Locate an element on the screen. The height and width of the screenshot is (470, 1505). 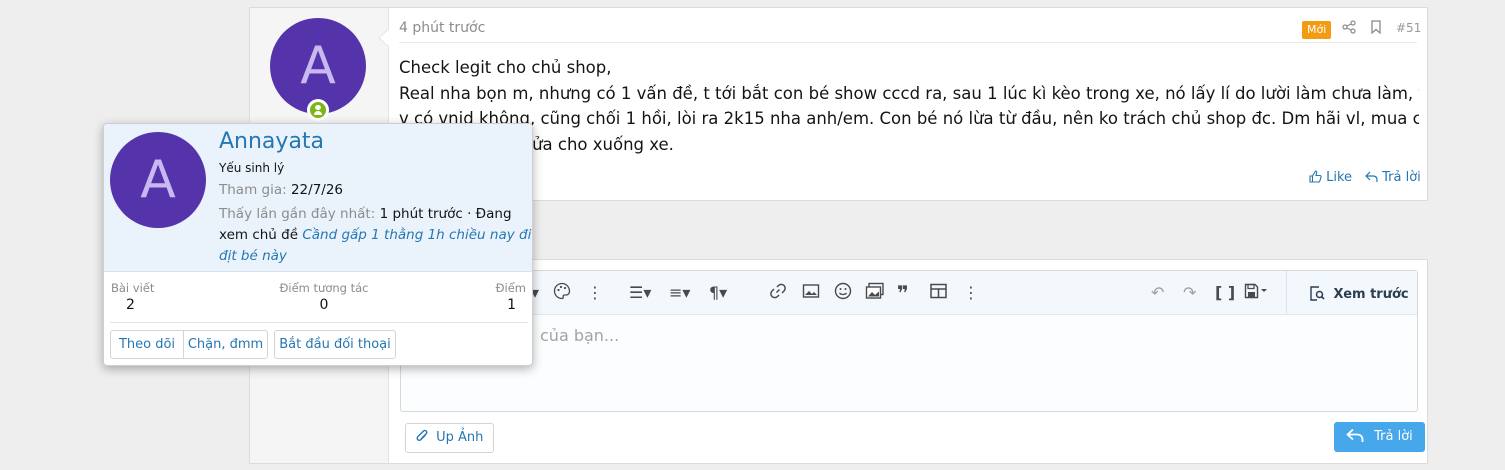
image-icon is located at coordinates (811, 293).